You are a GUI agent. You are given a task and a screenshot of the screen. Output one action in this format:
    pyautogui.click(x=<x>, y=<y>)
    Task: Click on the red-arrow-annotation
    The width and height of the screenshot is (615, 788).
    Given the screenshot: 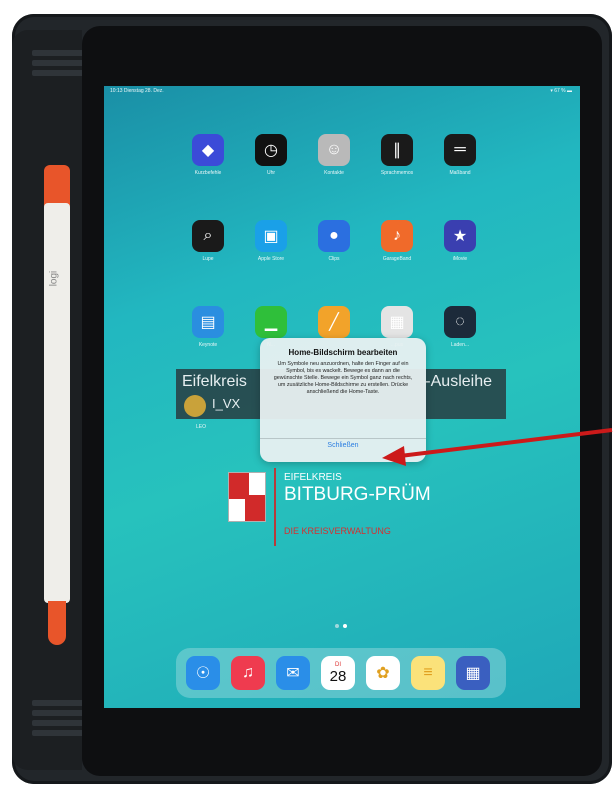 What is the action you would take?
    pyautogui.click(x=497, y=447)
    